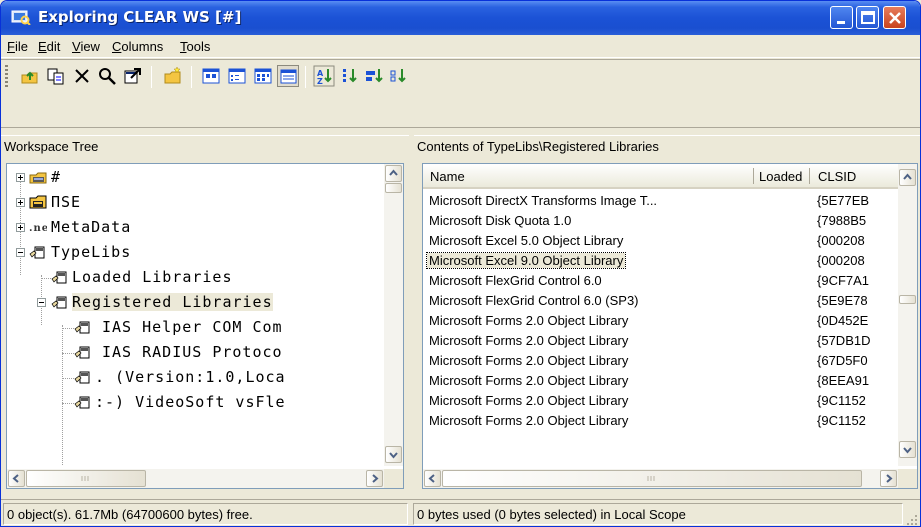 This screenshot has width=921, height=527. What do you see at coordinates (107, 76) in the screenshot?
I see `find-button` at bounding box center [107, 76].